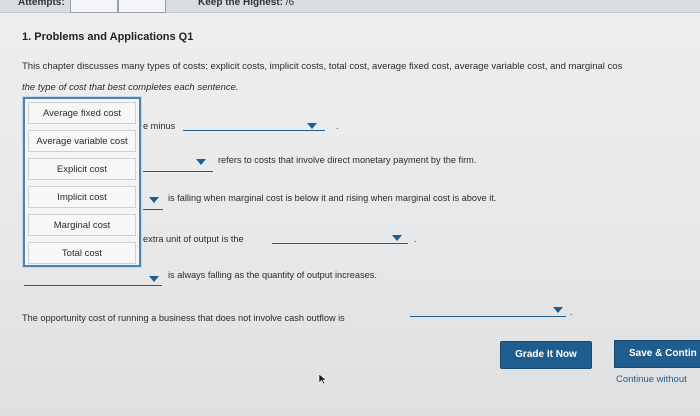  I want to click on sentence-4-text: extra unit of output is the, so click(193, 239).